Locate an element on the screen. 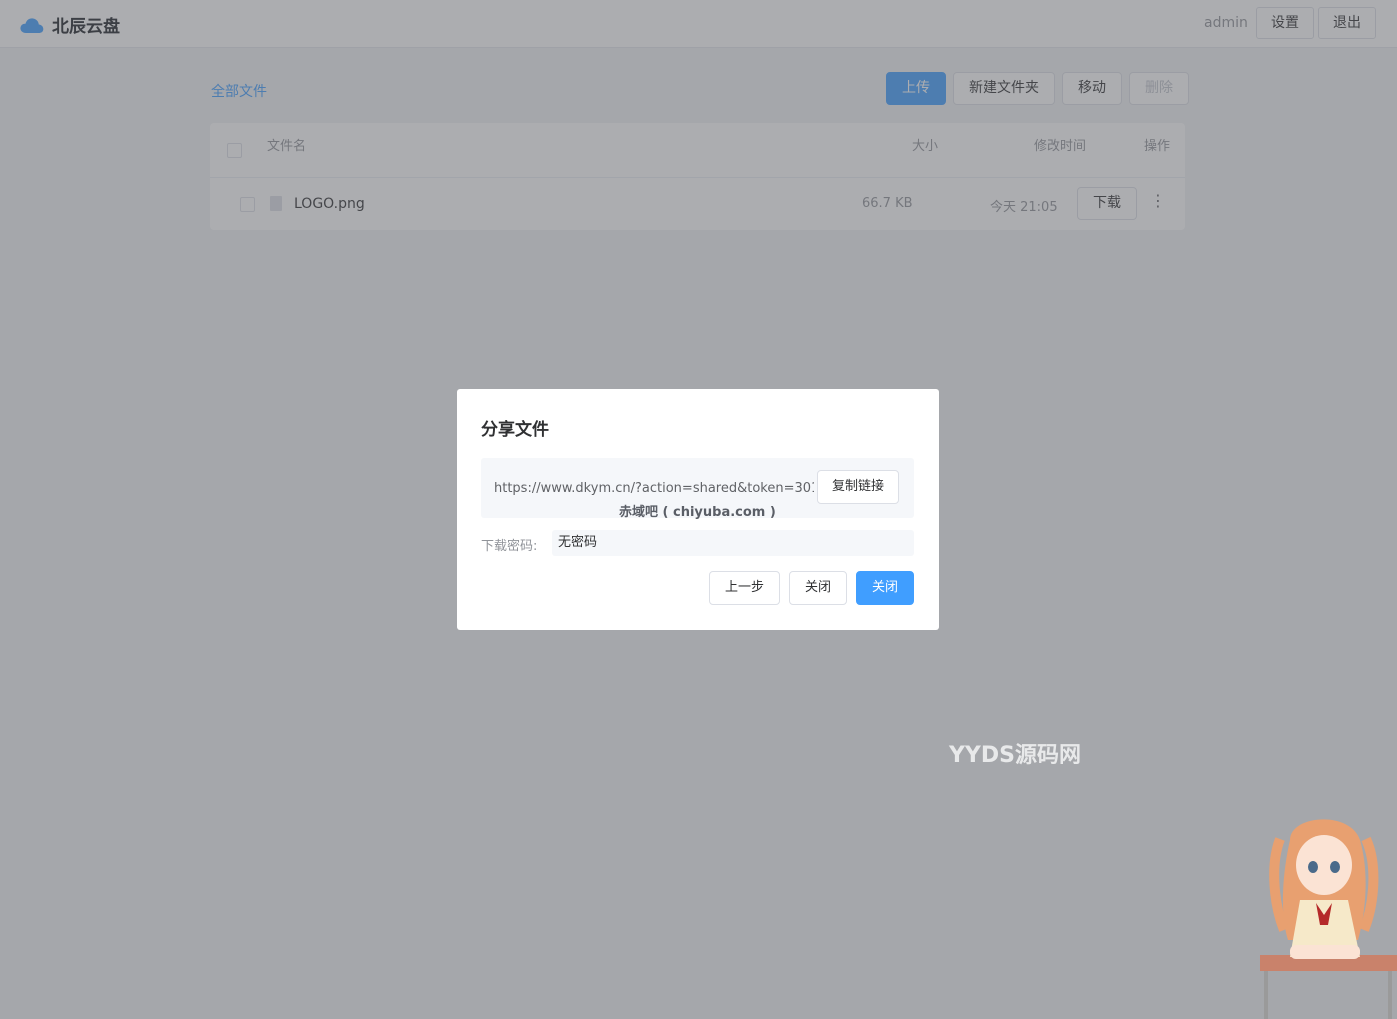  previous-step-button: 上一步 is located at coordinates (745, 588).